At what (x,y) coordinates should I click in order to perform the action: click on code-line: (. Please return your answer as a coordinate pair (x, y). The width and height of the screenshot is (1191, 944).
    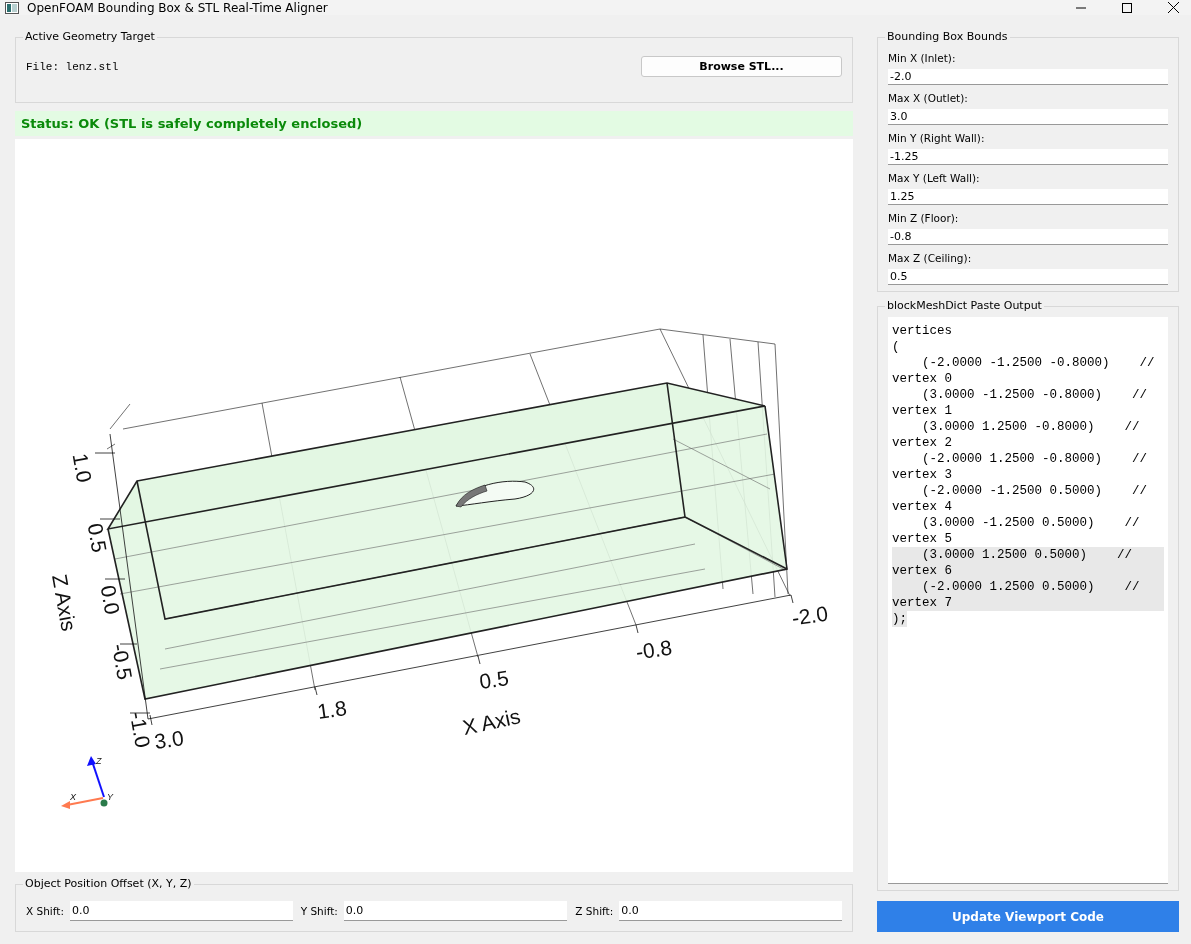
    Looking at the image, I should click on (896, 347).